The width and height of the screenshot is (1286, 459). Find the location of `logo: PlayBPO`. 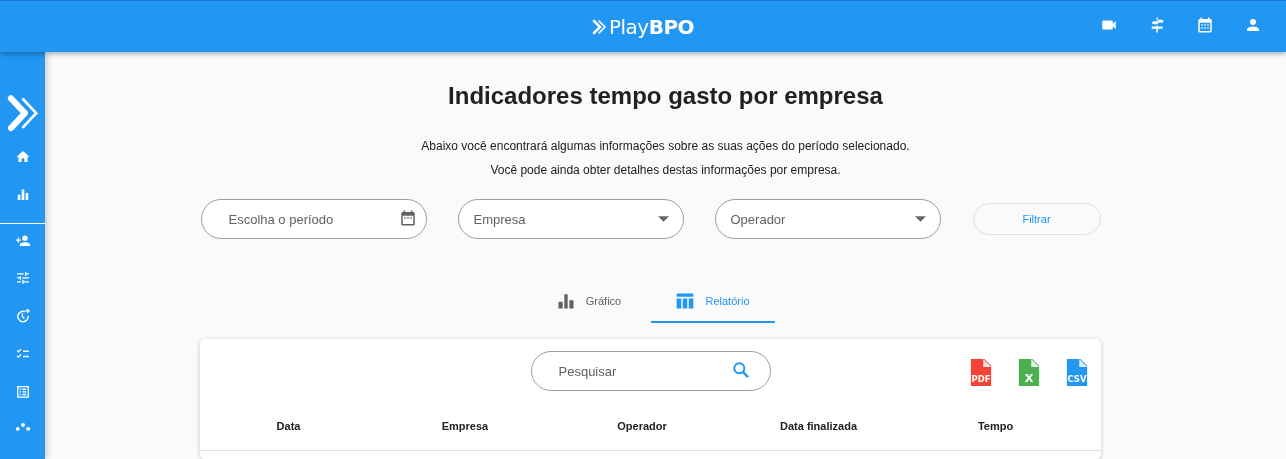

logo: PlayBPO is located at coordinates (643, 26).